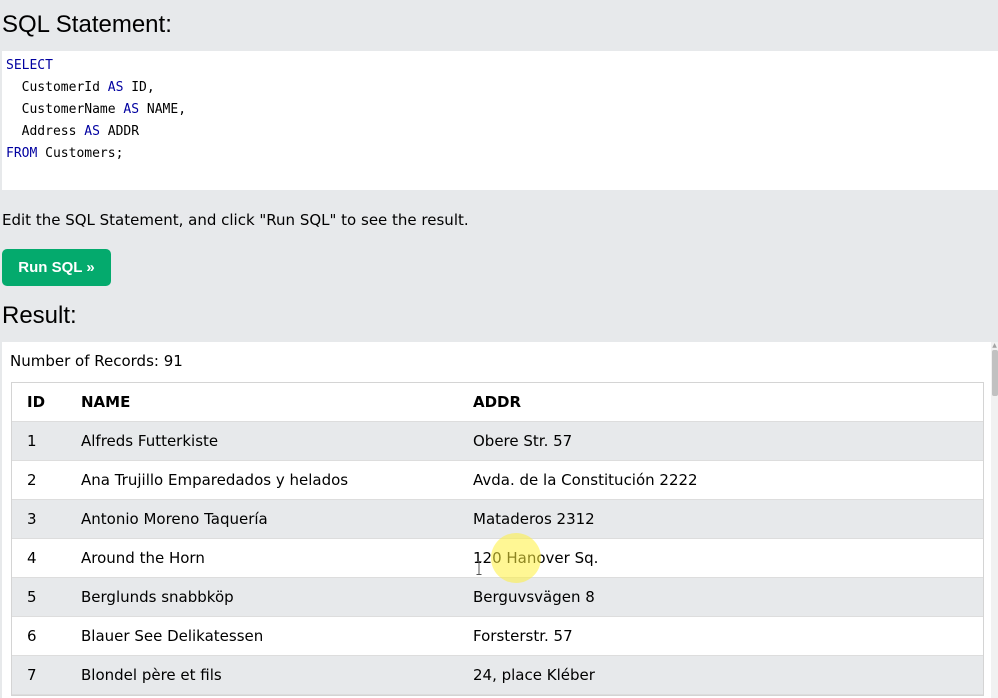  I want to click on table-row: 4 Around the Horn 120 Hanover Sq., so click(497, 558).